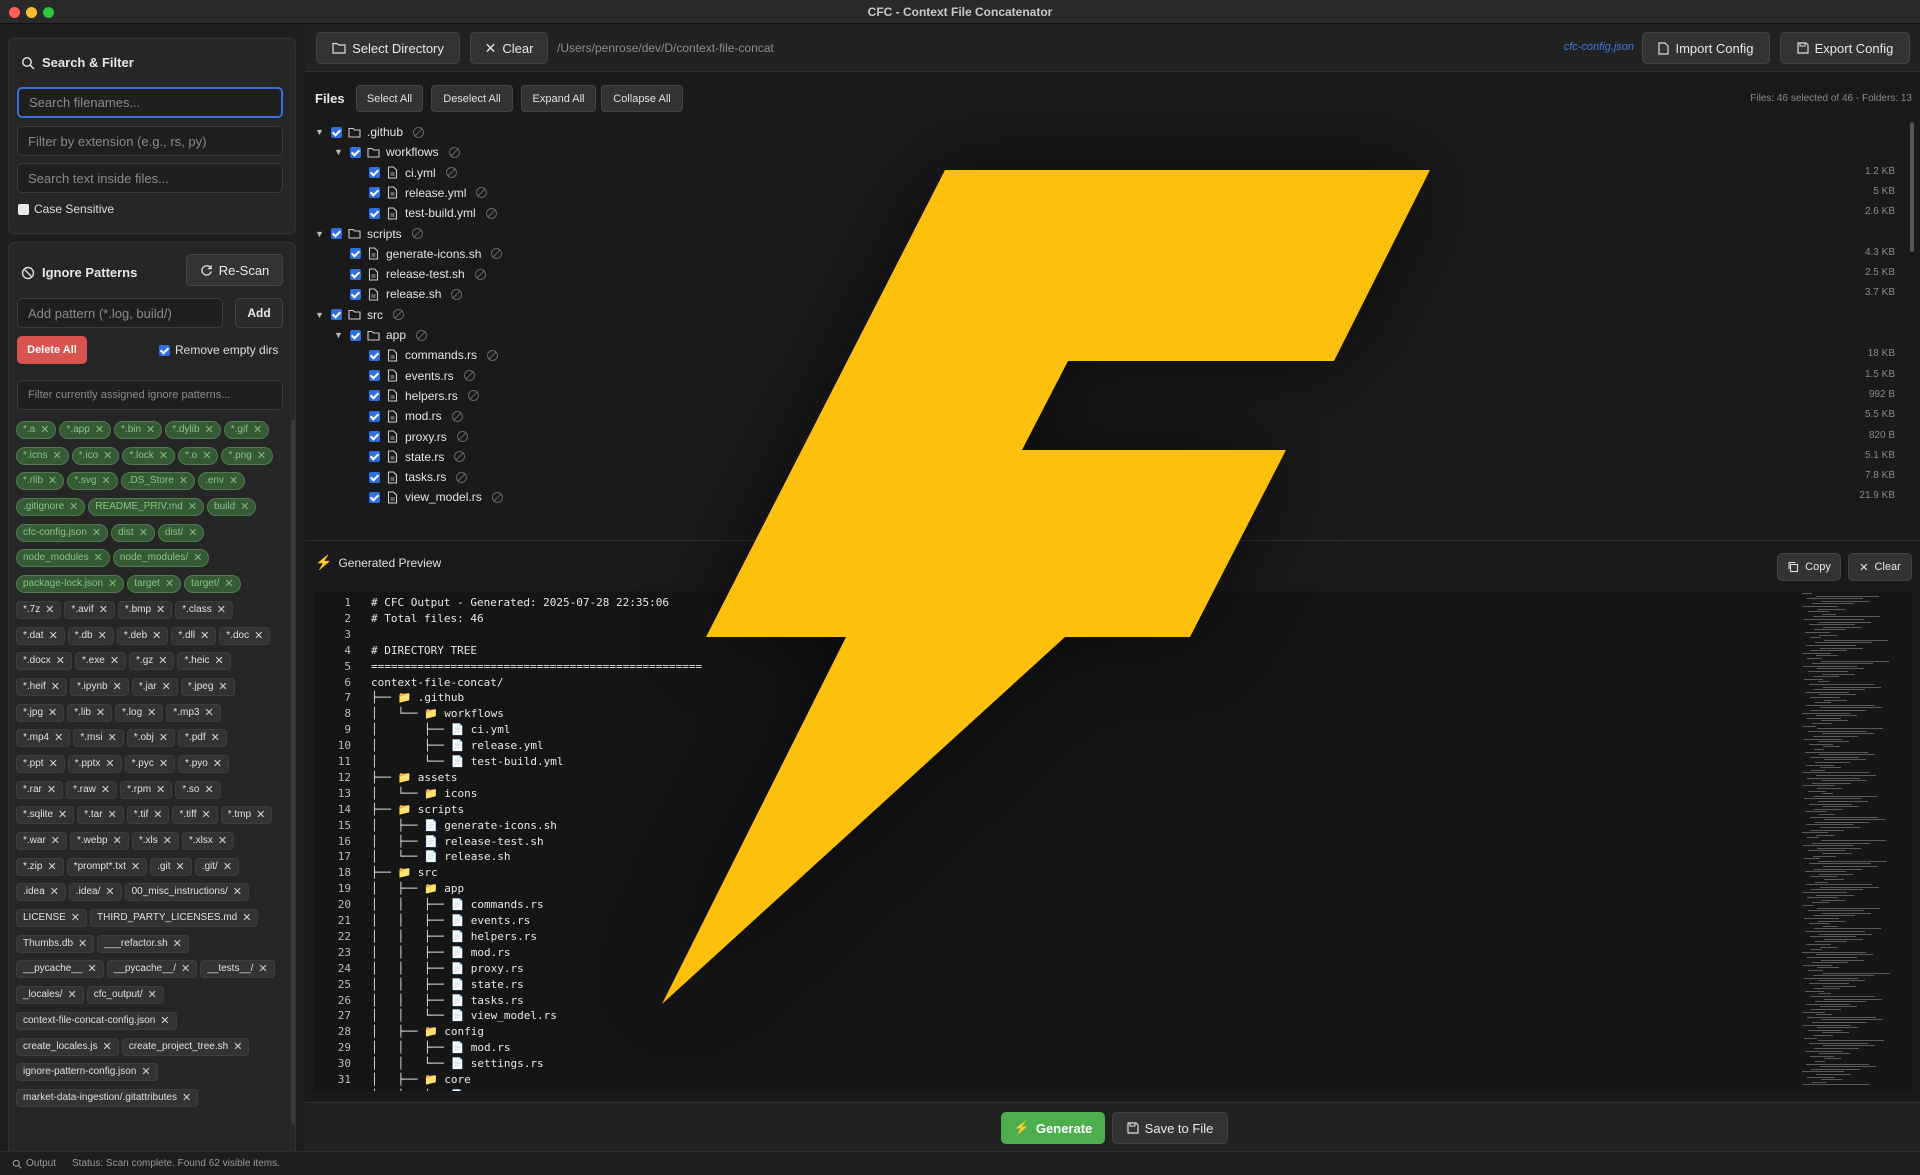 Image resolution: width=1920 pixels, height=1175 pixels. I want to click on ignore-pattern-tag: *.sqlite ✕, so click(45, 815).